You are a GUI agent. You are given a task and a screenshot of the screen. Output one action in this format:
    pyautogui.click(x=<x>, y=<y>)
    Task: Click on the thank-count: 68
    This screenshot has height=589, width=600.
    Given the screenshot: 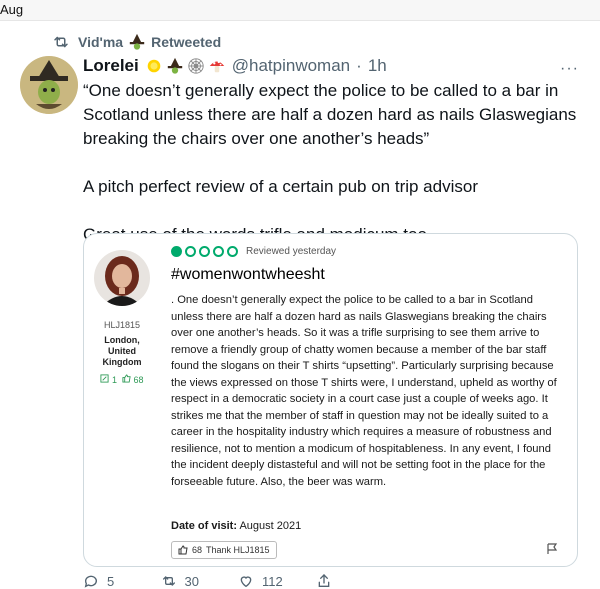 What is the action you would take?
    pyautogui.click(x=197, y=550)
    